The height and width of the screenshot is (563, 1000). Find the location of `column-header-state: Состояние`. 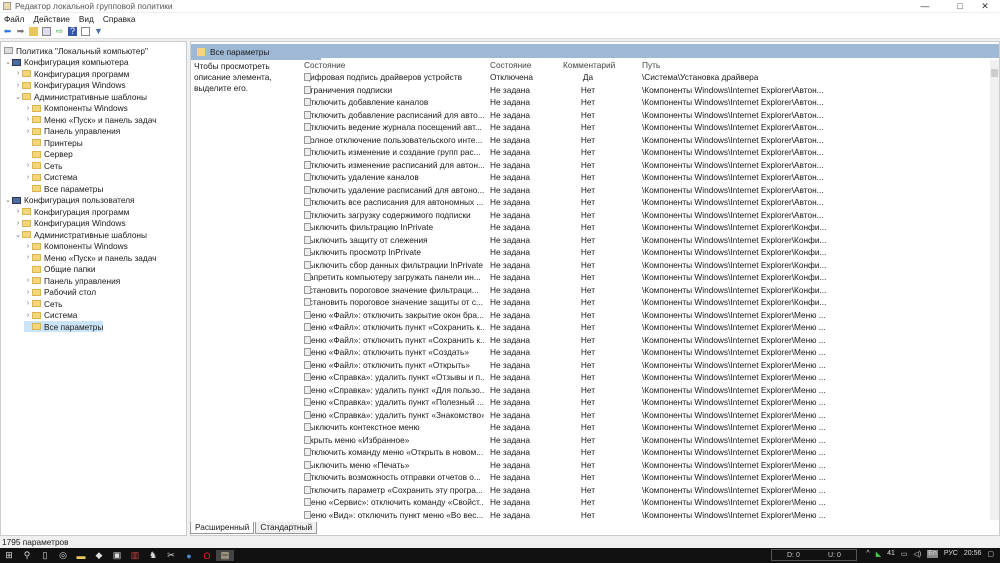

column-header-state: Состояние is located at coordinates (510, 65).